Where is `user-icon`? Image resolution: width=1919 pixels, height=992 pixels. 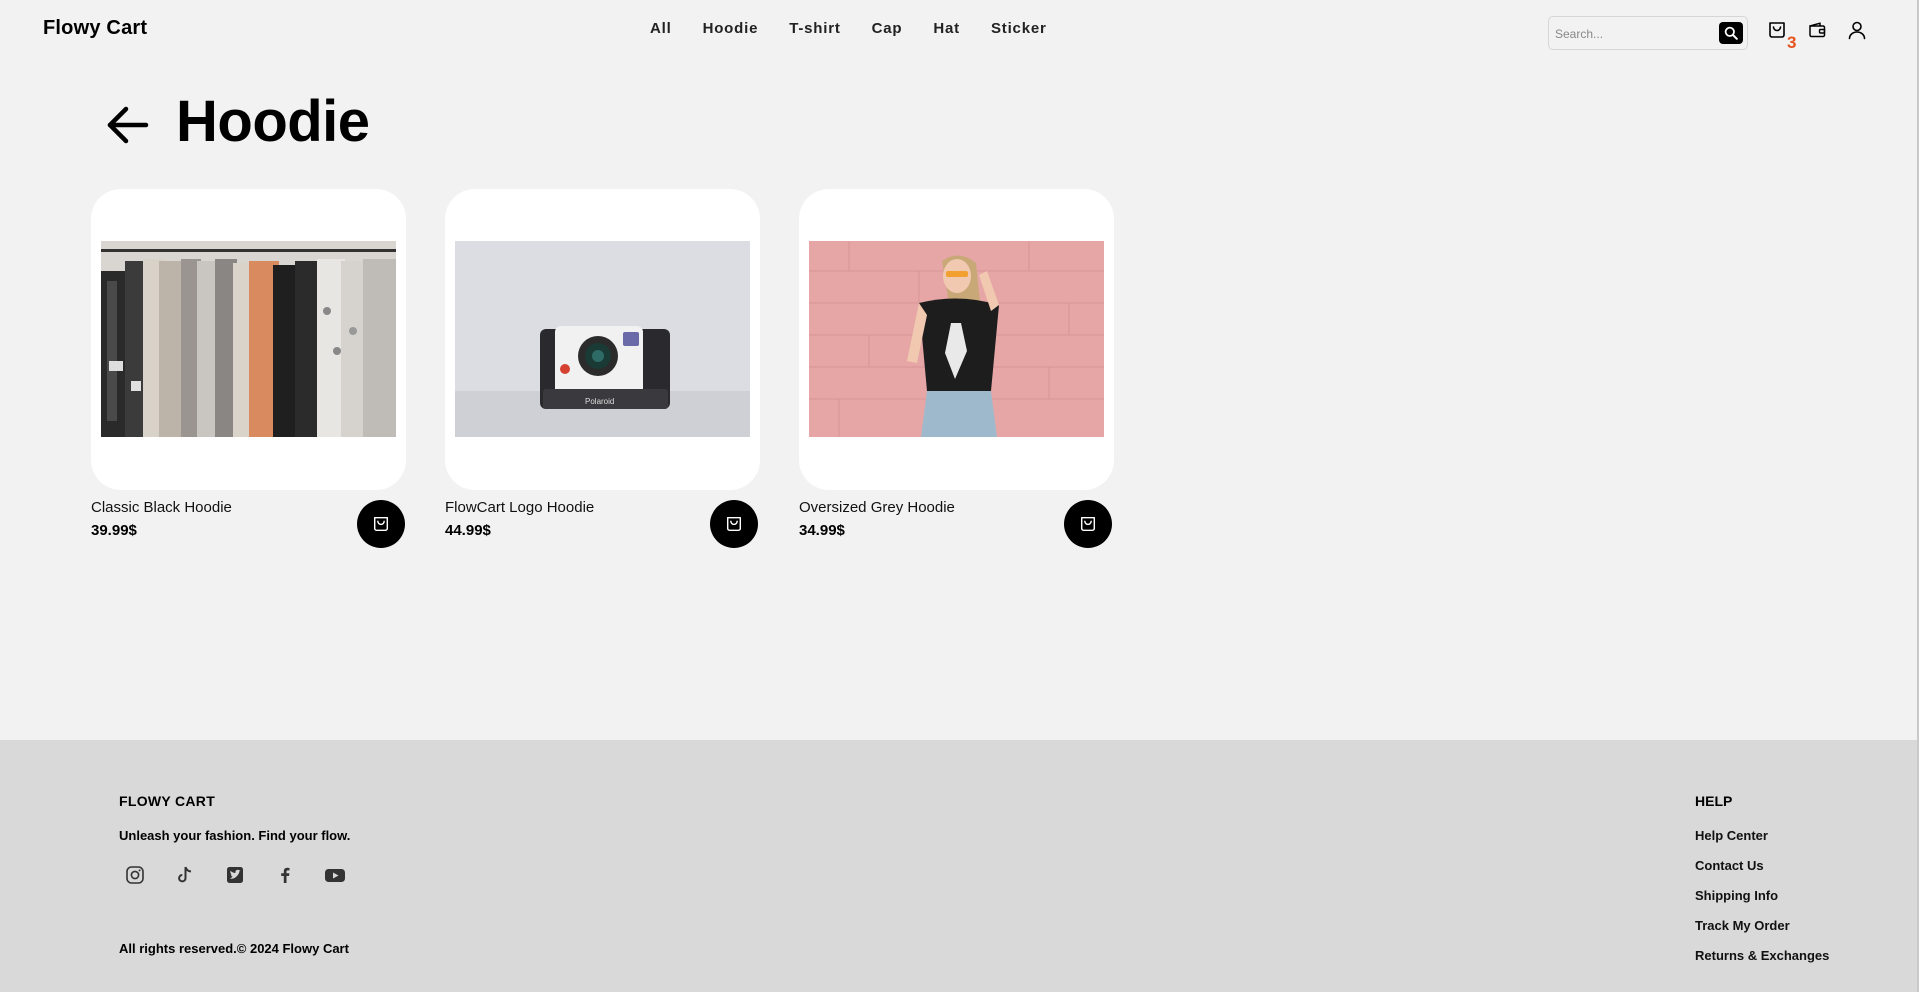
user-icon is located at coordinates (1857, 30).